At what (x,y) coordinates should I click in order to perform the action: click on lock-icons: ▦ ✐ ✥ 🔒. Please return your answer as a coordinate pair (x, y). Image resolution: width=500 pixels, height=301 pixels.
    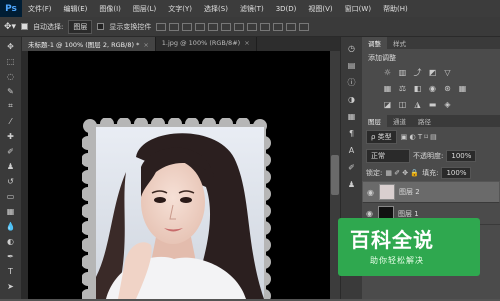
    Looking at the image, I should click on (402, 173).